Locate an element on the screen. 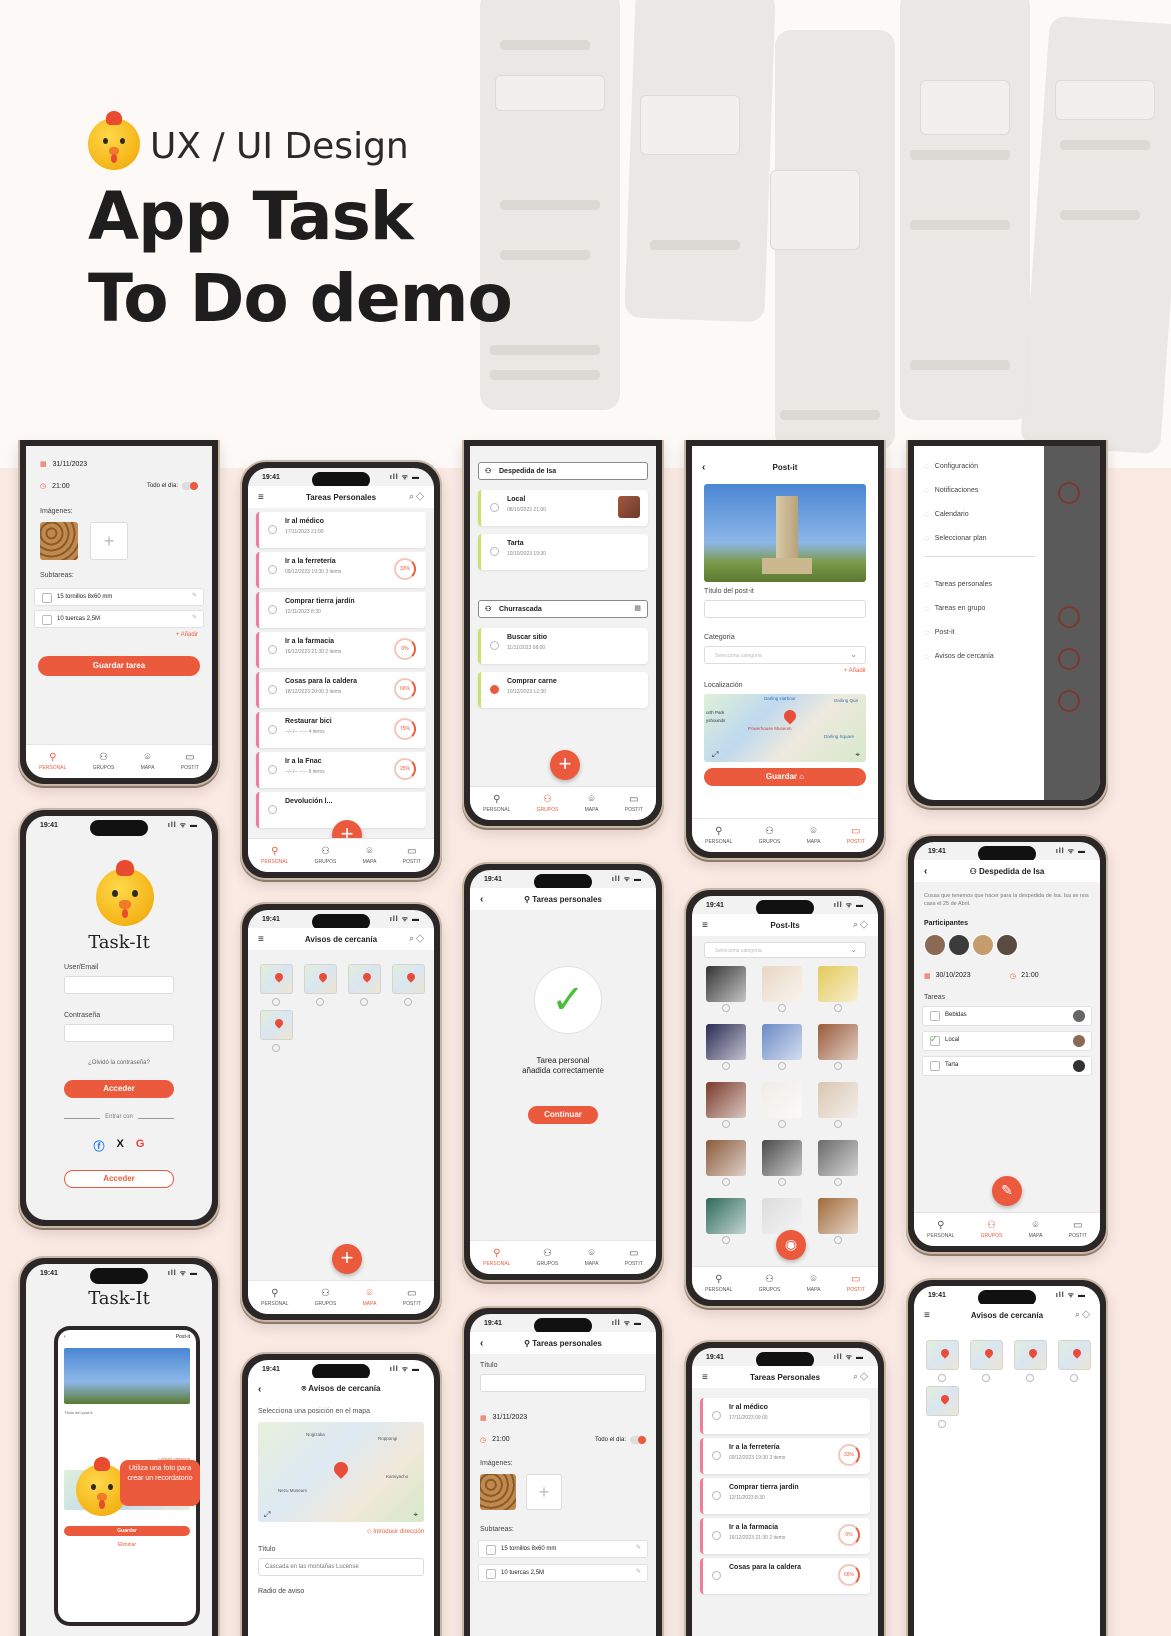 The width and height of the screenshot is (1171, 1636). lighthouse-photo is located at coordinates (785, 533).